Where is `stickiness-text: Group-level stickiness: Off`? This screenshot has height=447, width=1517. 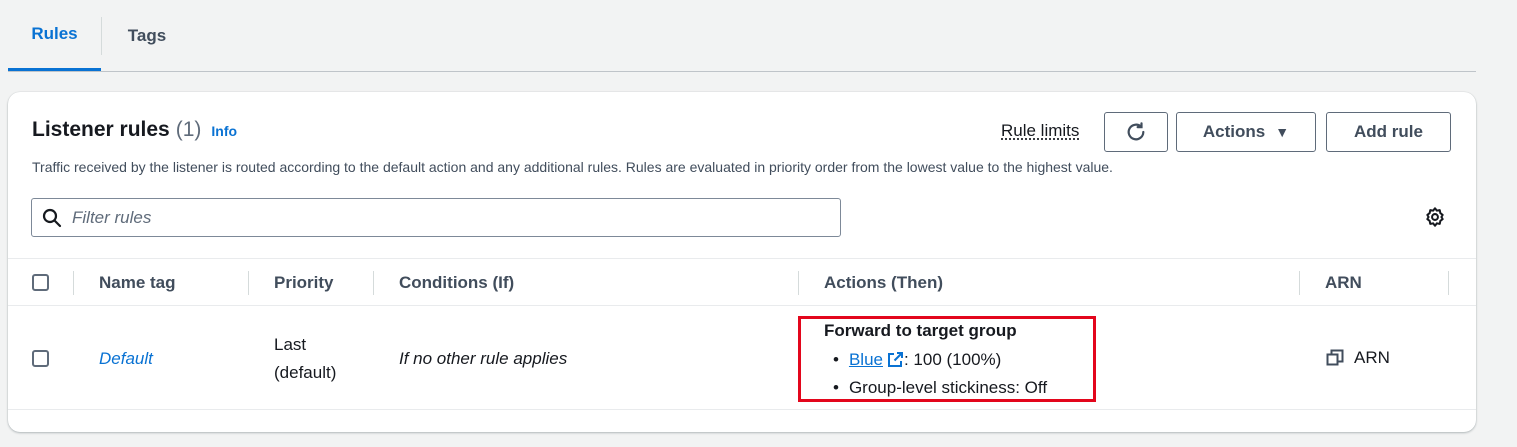 stickiness-text: Group-level stickiness: Off is located at coordinates (948, 387).